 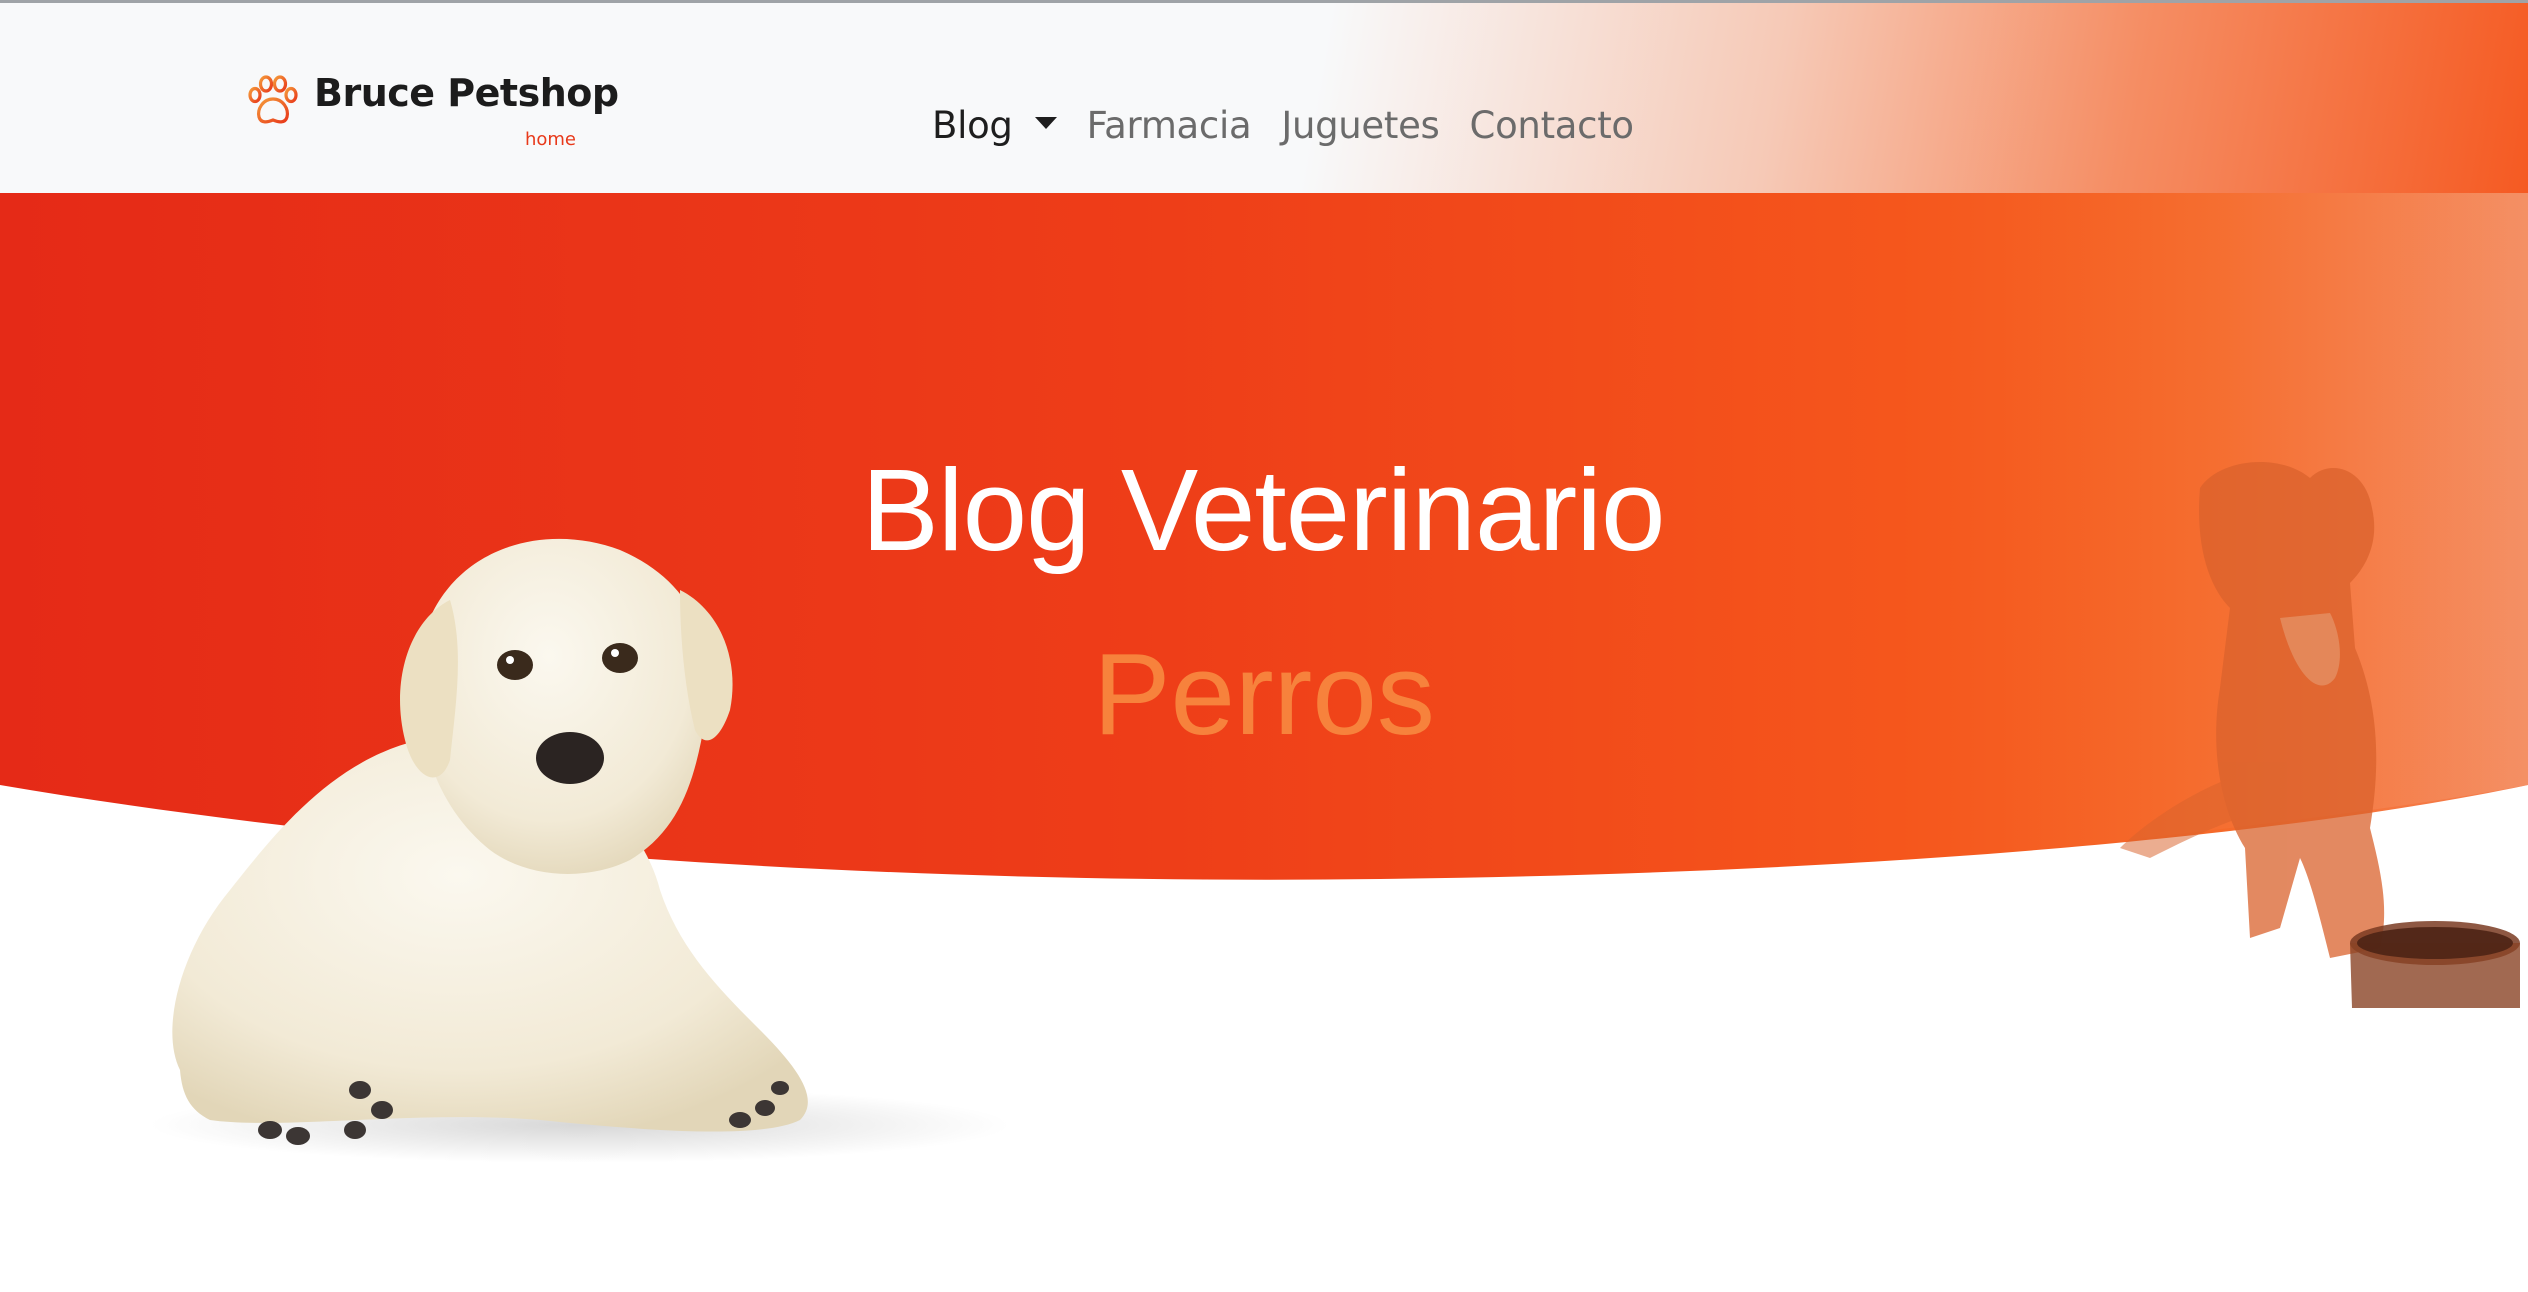 I want to click on nav-item-farmacia: Farmacia, so click(x=1169, y=125).